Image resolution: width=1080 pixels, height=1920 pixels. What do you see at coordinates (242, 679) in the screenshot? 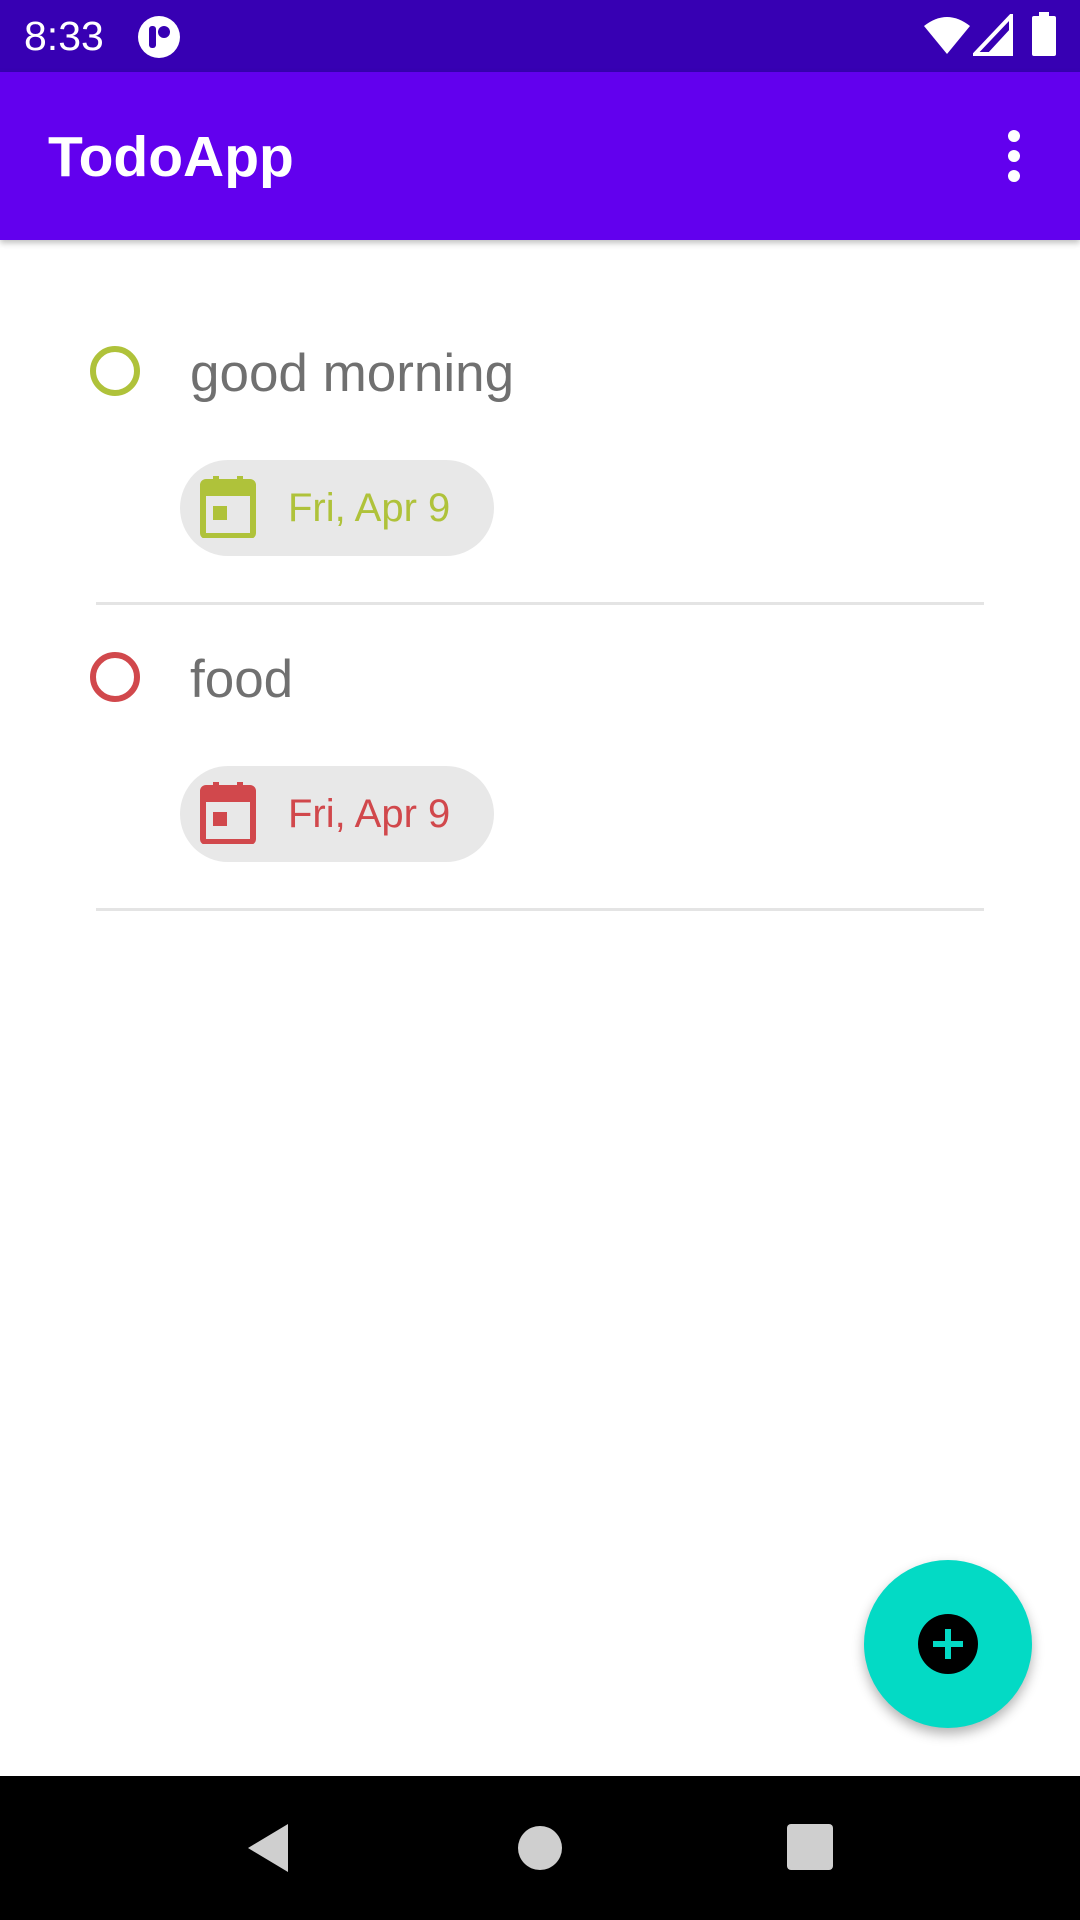
I see `todo-title: food` at bounding box center [242, 679].